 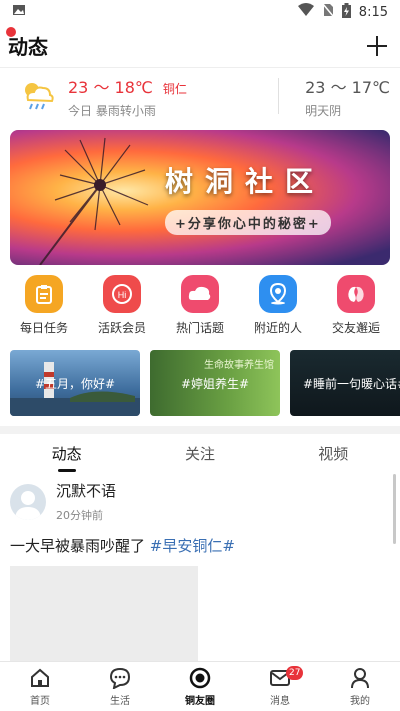 I want to click on bottom-tab-bar: 首页 生活 铜友圈 27 消息 我的, so click(x=200, y=686).